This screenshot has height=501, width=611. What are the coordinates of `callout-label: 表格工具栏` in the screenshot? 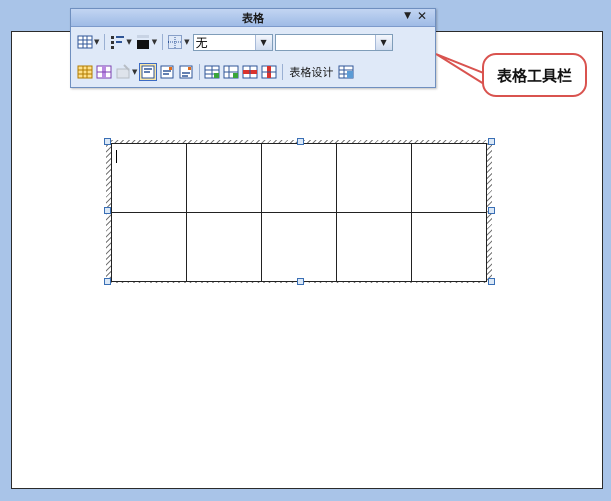 It's located at (534, 75).